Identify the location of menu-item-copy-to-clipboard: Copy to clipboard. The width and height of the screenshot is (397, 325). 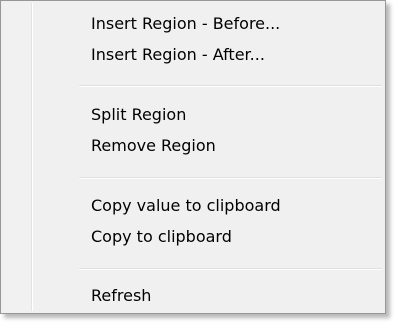
(193, 237).